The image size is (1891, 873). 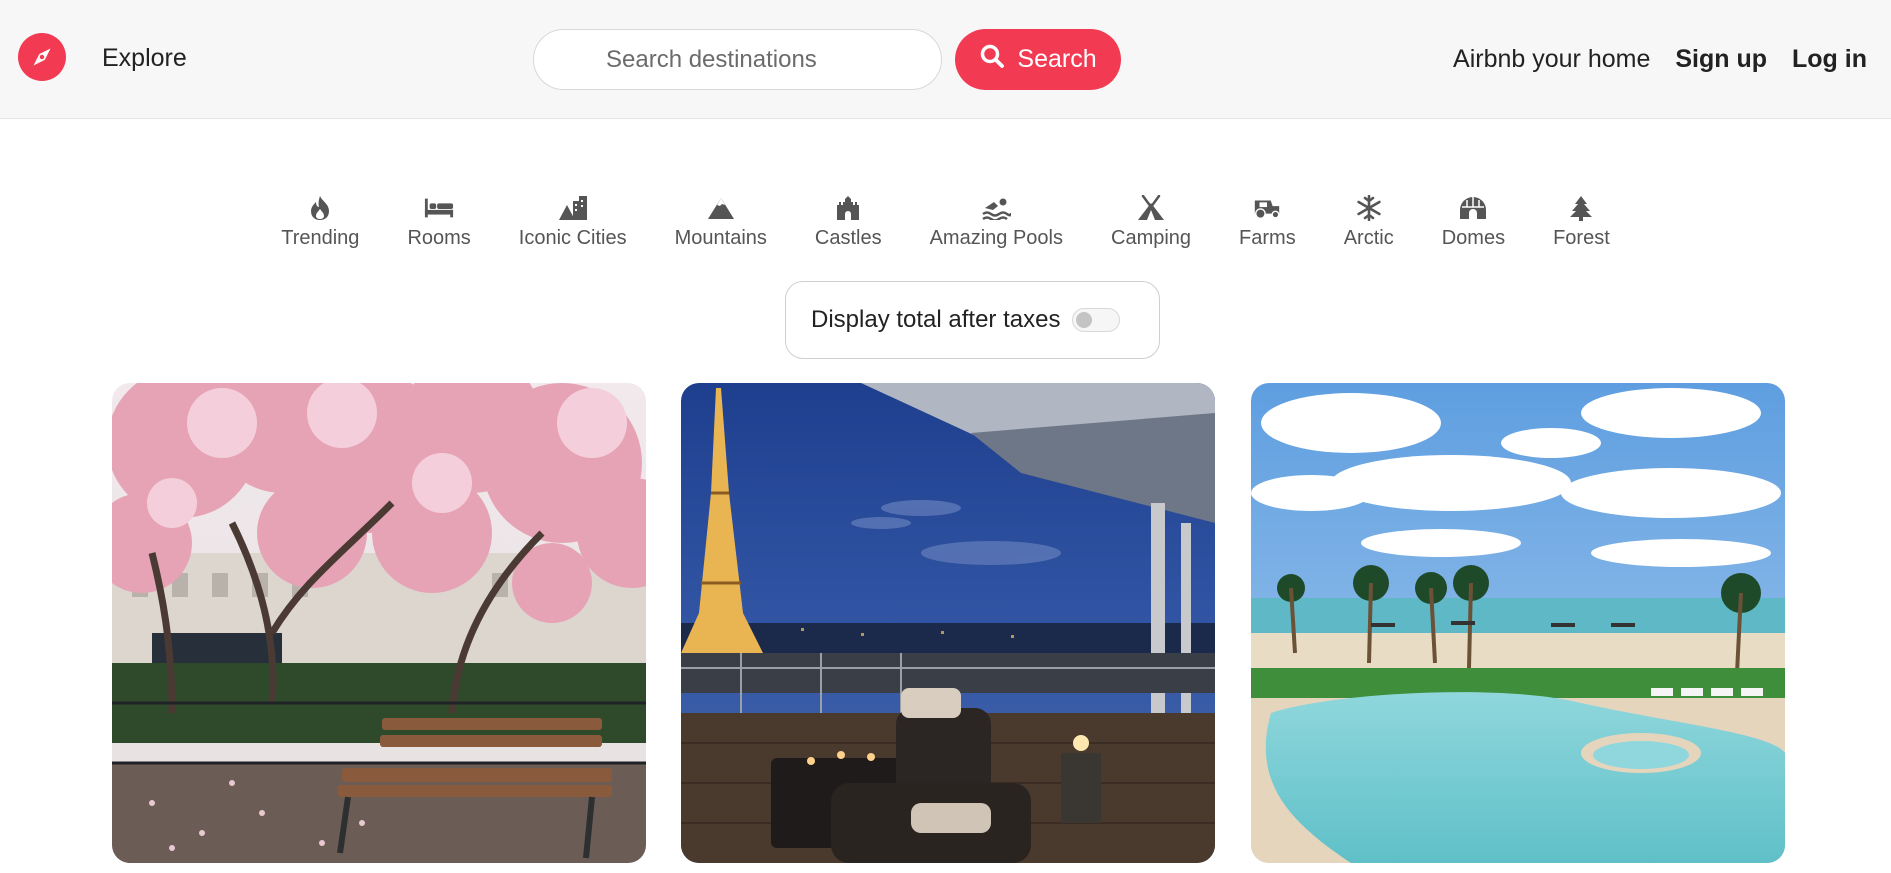 What do you see at coordinates (320, 238) in the screenshot?
I see `category-label: Trending` at bounding box center [320, 238].